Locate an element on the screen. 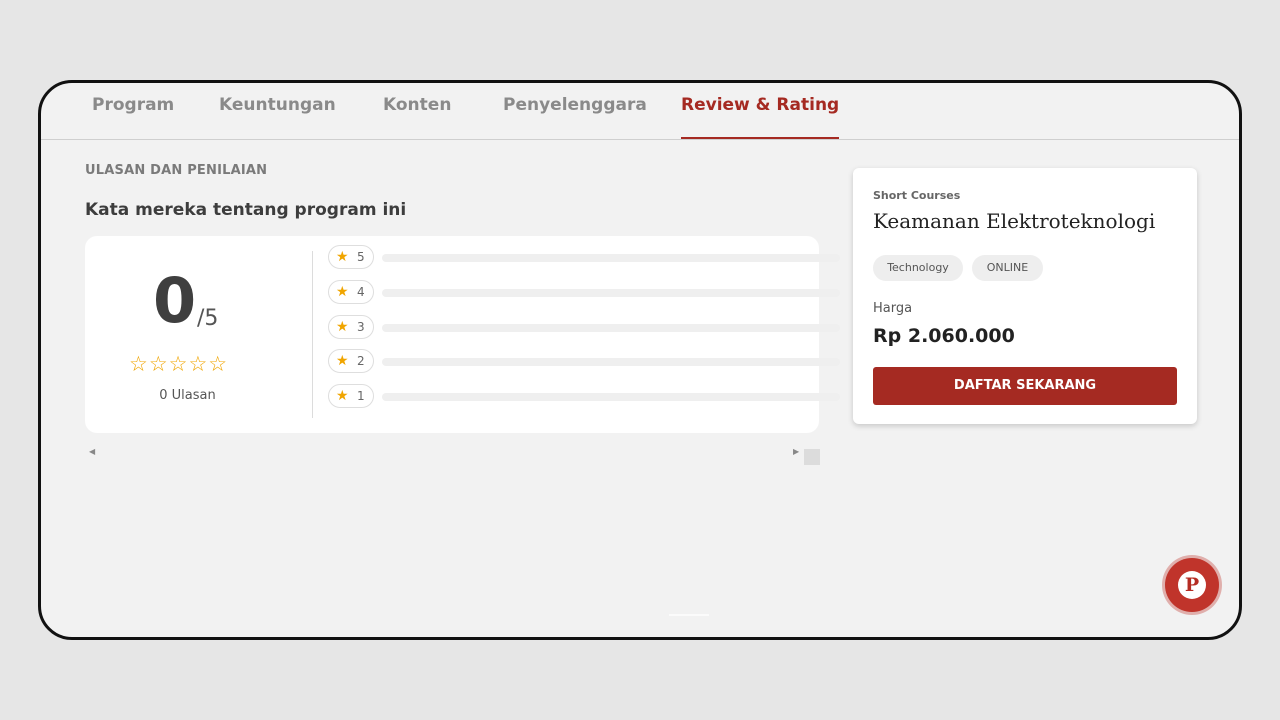  average-score: 0 is located at coordinates (175, 300).